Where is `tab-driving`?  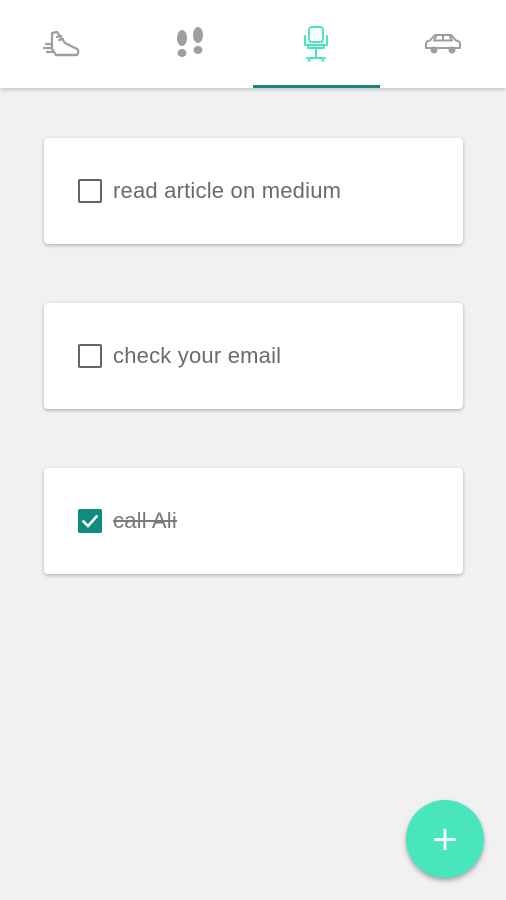
tab-driving is located at coordinates (443, 44).